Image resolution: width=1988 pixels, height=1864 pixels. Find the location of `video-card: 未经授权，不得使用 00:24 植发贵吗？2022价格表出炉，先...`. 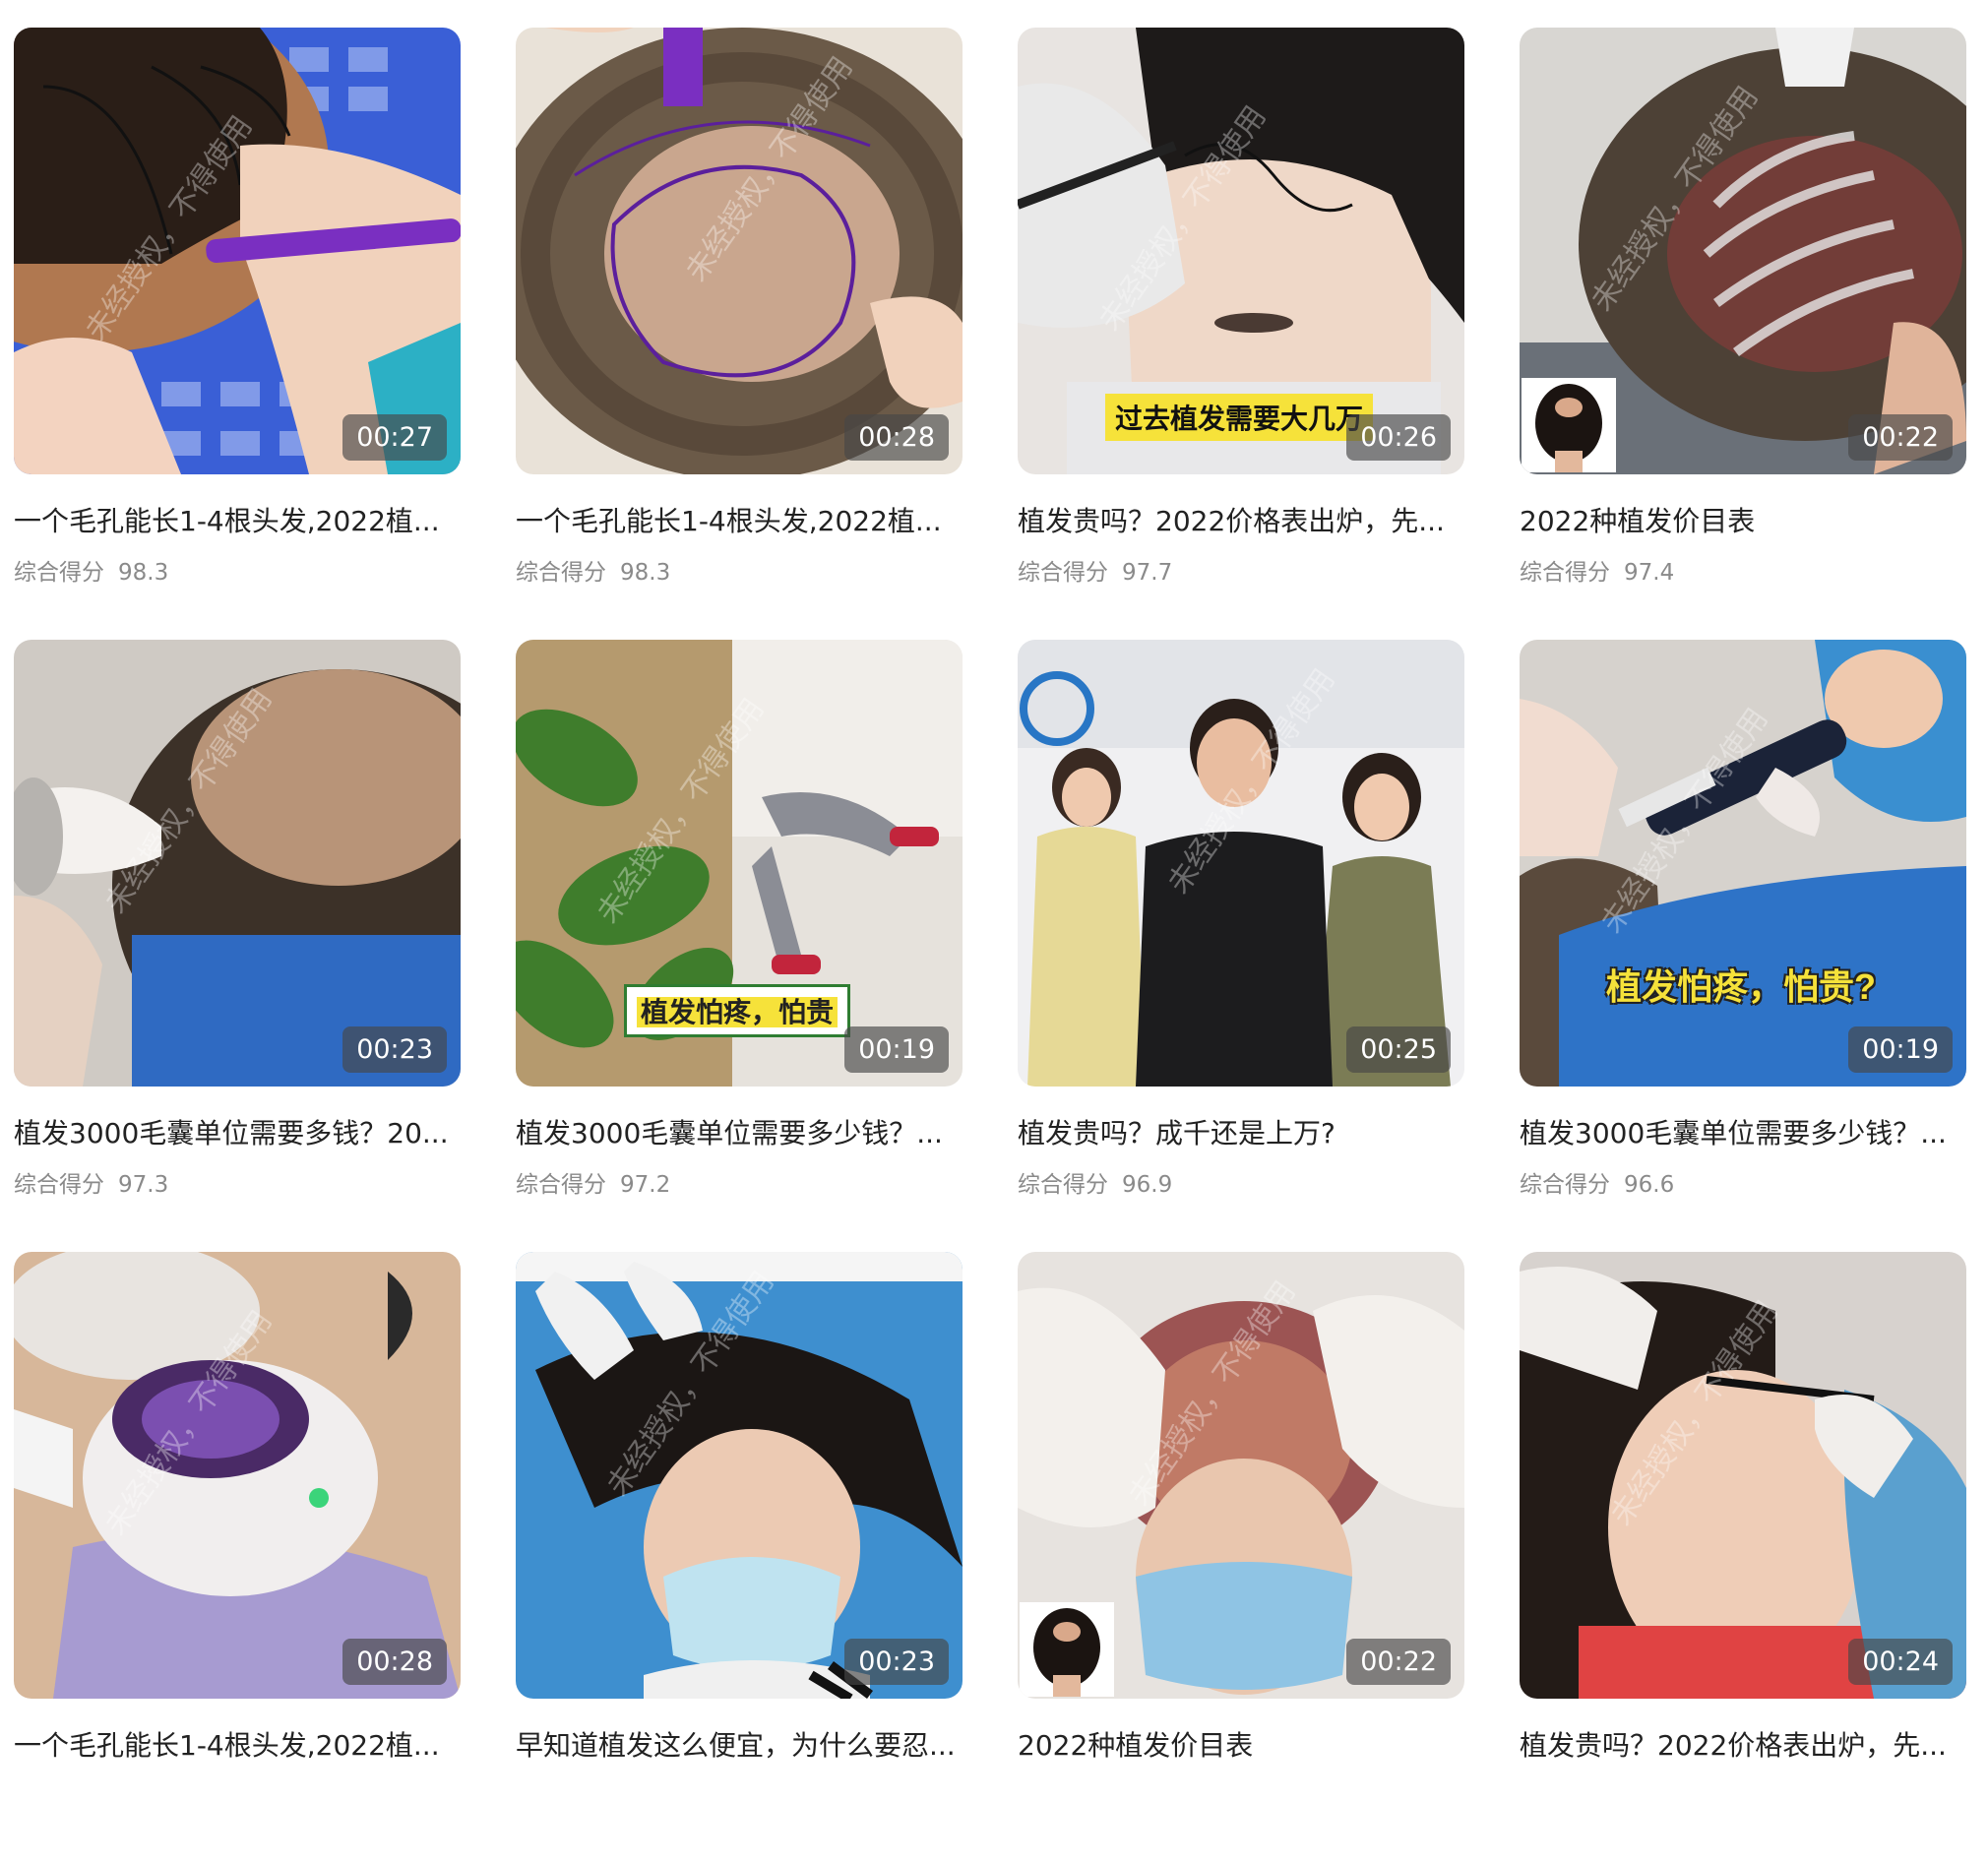

video-card: 未经授权，不得使用 00:24 植发贵吗？2022价格表出炉，先... is located at coordinates (1743, 1558).